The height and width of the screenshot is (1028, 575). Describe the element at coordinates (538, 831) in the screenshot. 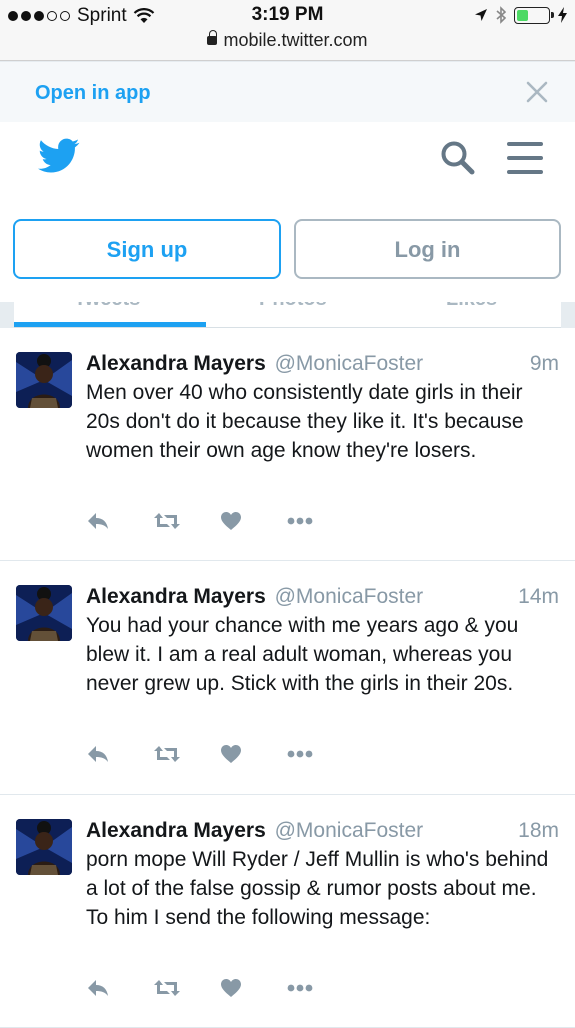

I see `tweet-timestamp: 18m` at that location.